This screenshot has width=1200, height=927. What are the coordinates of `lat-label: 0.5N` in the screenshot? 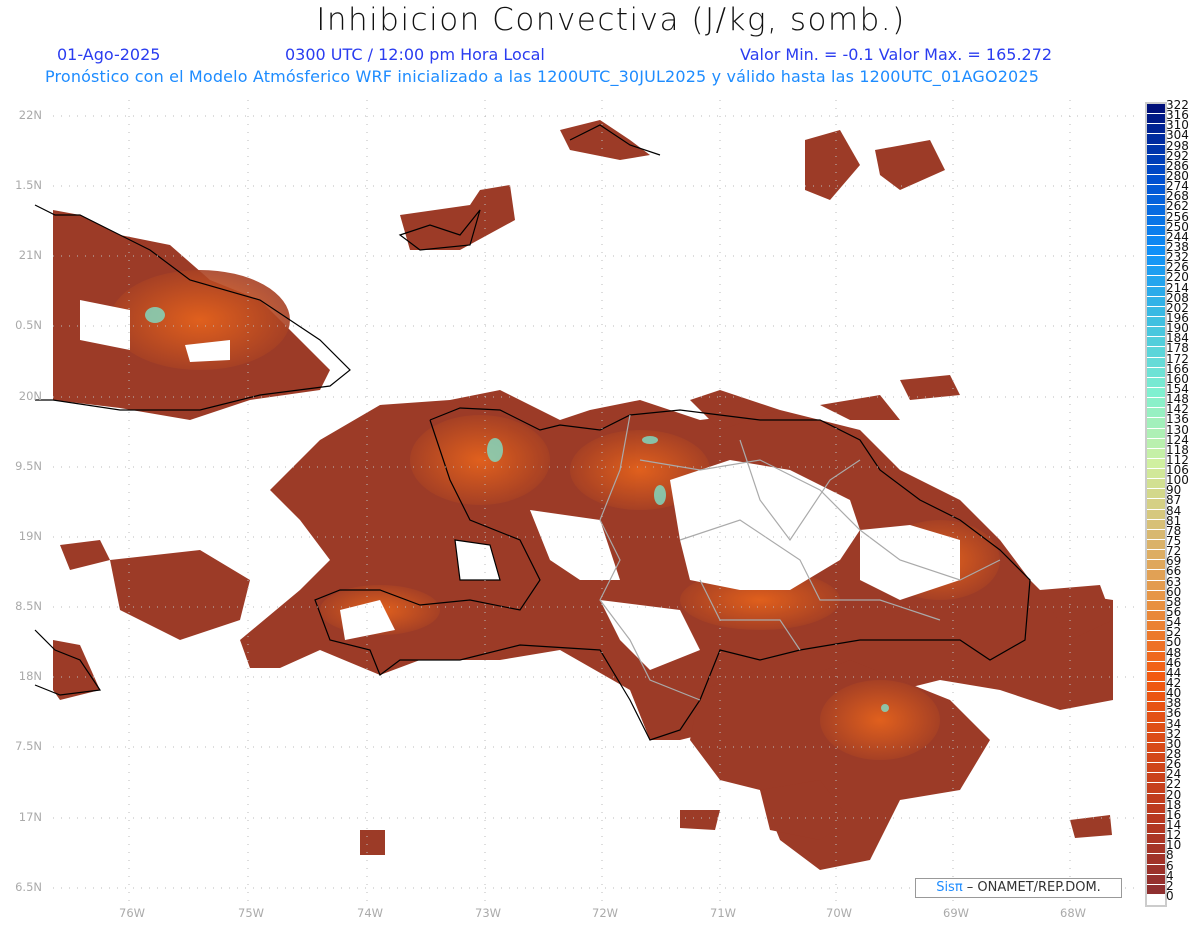 It's located at (28, 325).